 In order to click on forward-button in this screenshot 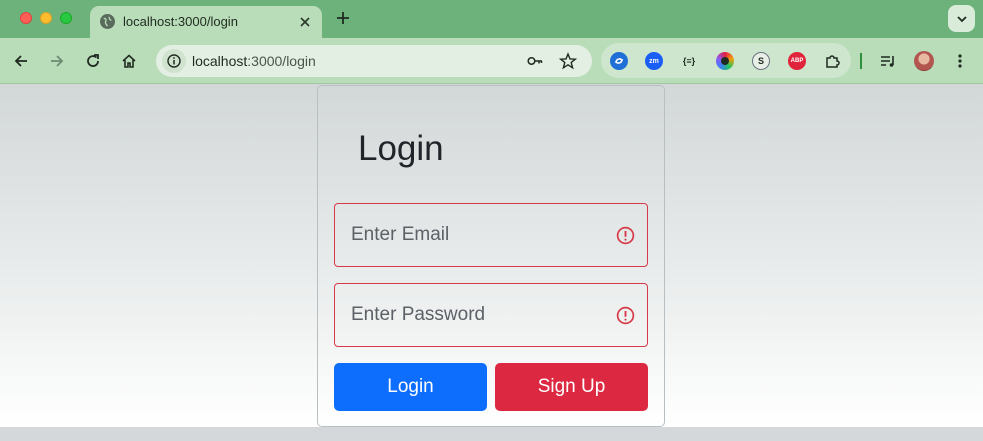, I will do `click(57, 61)`.